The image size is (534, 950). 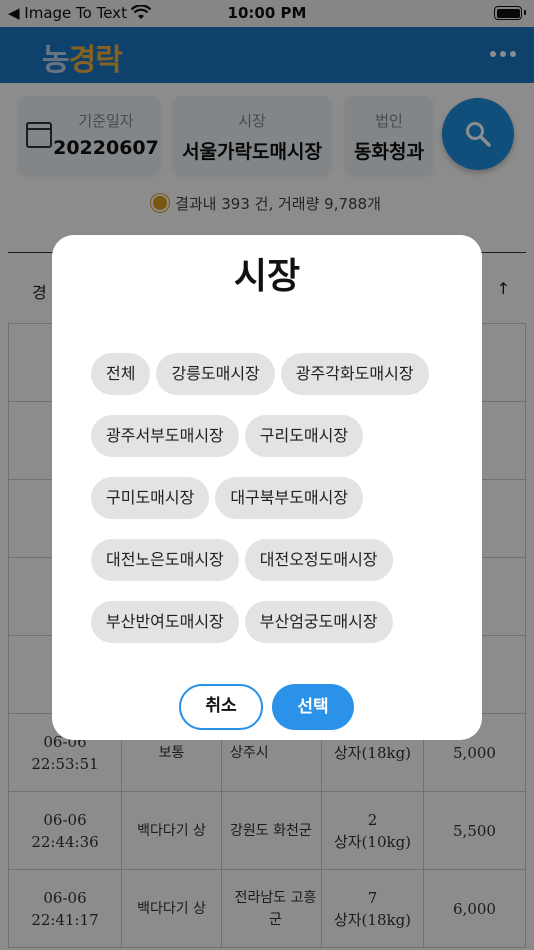 I want to click on market-chip: 전체, so click(x=121, y=374).